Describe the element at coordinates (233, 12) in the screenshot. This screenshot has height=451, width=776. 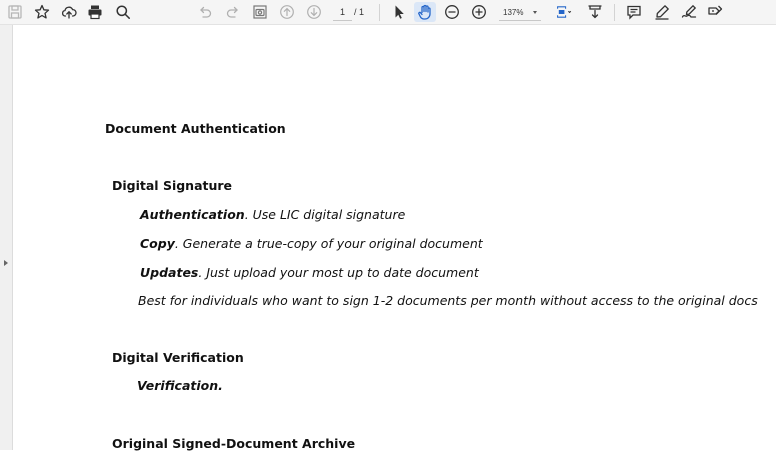
I see `redo-icon` at that location.